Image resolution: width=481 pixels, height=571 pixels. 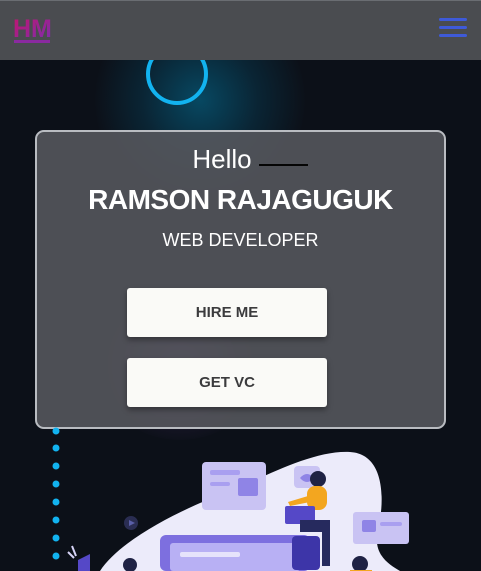 What do you see at coordinates (227, 382) in the screenshot?
I see `get-cv-button: GET VC` at bounding box center [227, 382].